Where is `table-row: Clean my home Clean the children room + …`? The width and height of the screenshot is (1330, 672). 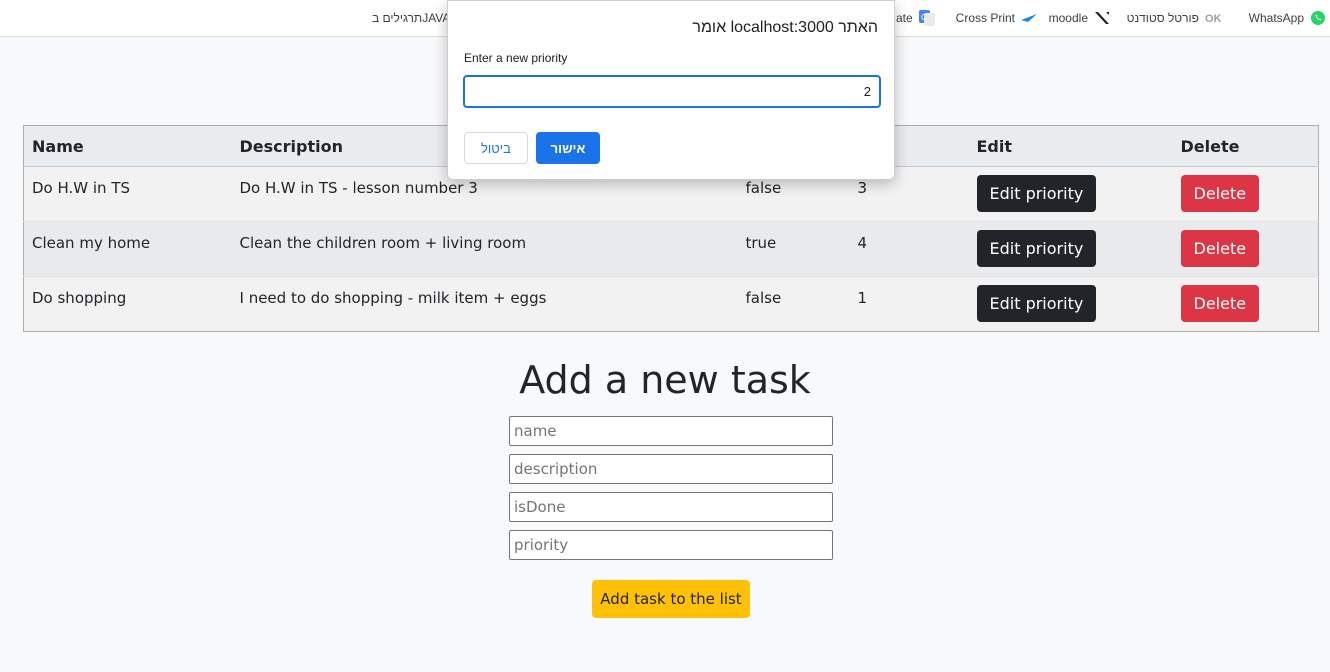
table-row: Clean my home Clean the children room + … is located at coordinates (671, 249).